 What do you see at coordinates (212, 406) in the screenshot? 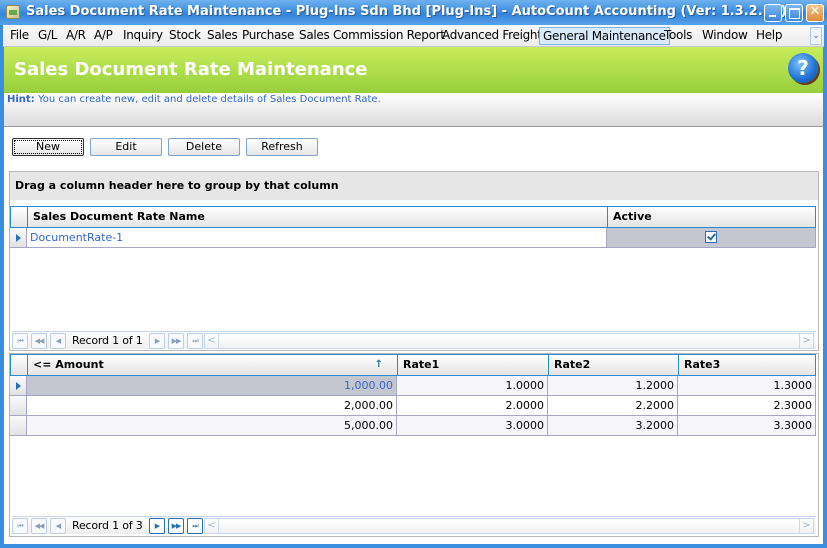
I see `amount-cell: 2,000.00` at bounding box center [212, 406].